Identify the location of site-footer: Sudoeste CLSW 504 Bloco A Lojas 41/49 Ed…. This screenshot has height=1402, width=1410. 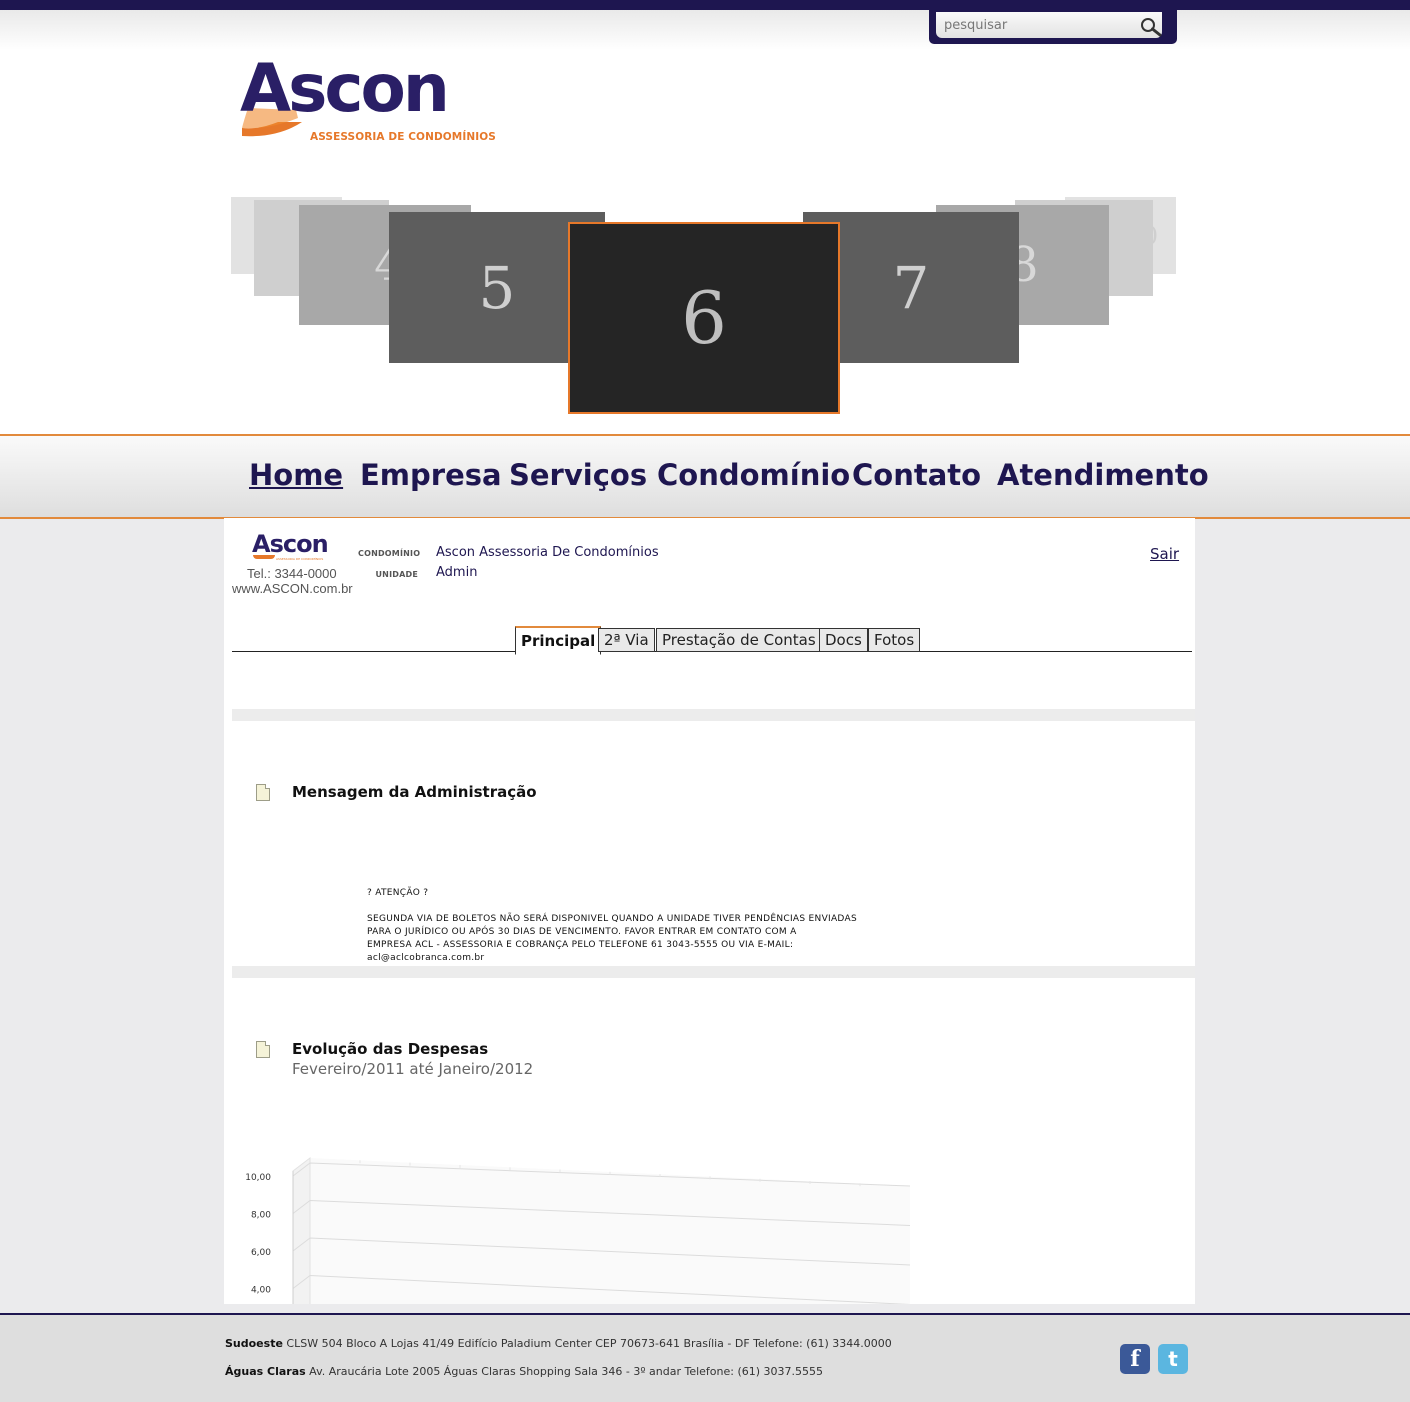
(705, 1357).